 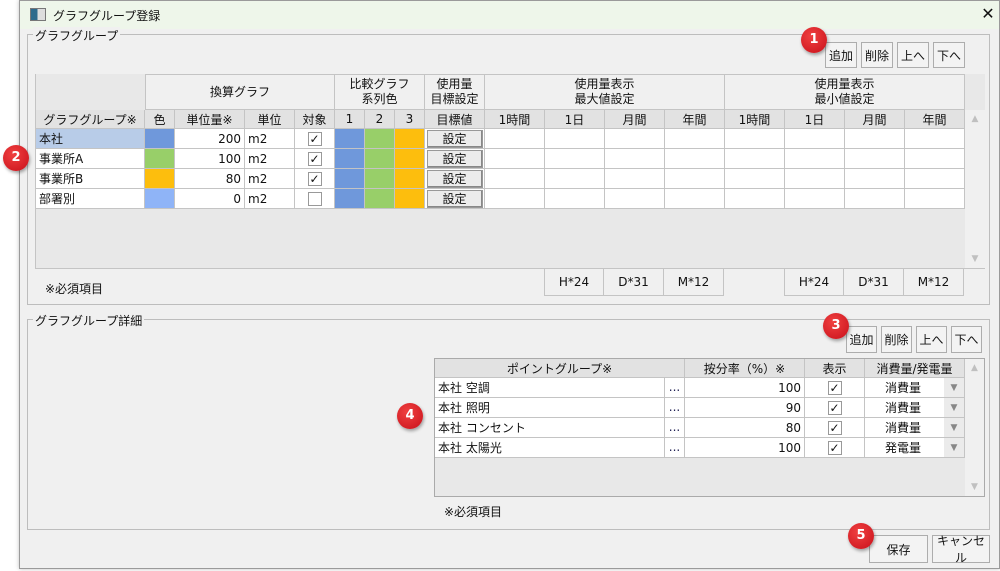 What do you see at coordinates (350, 119) in the screenshot?
I see `column-header: 1` at bounding box center [350, 119].